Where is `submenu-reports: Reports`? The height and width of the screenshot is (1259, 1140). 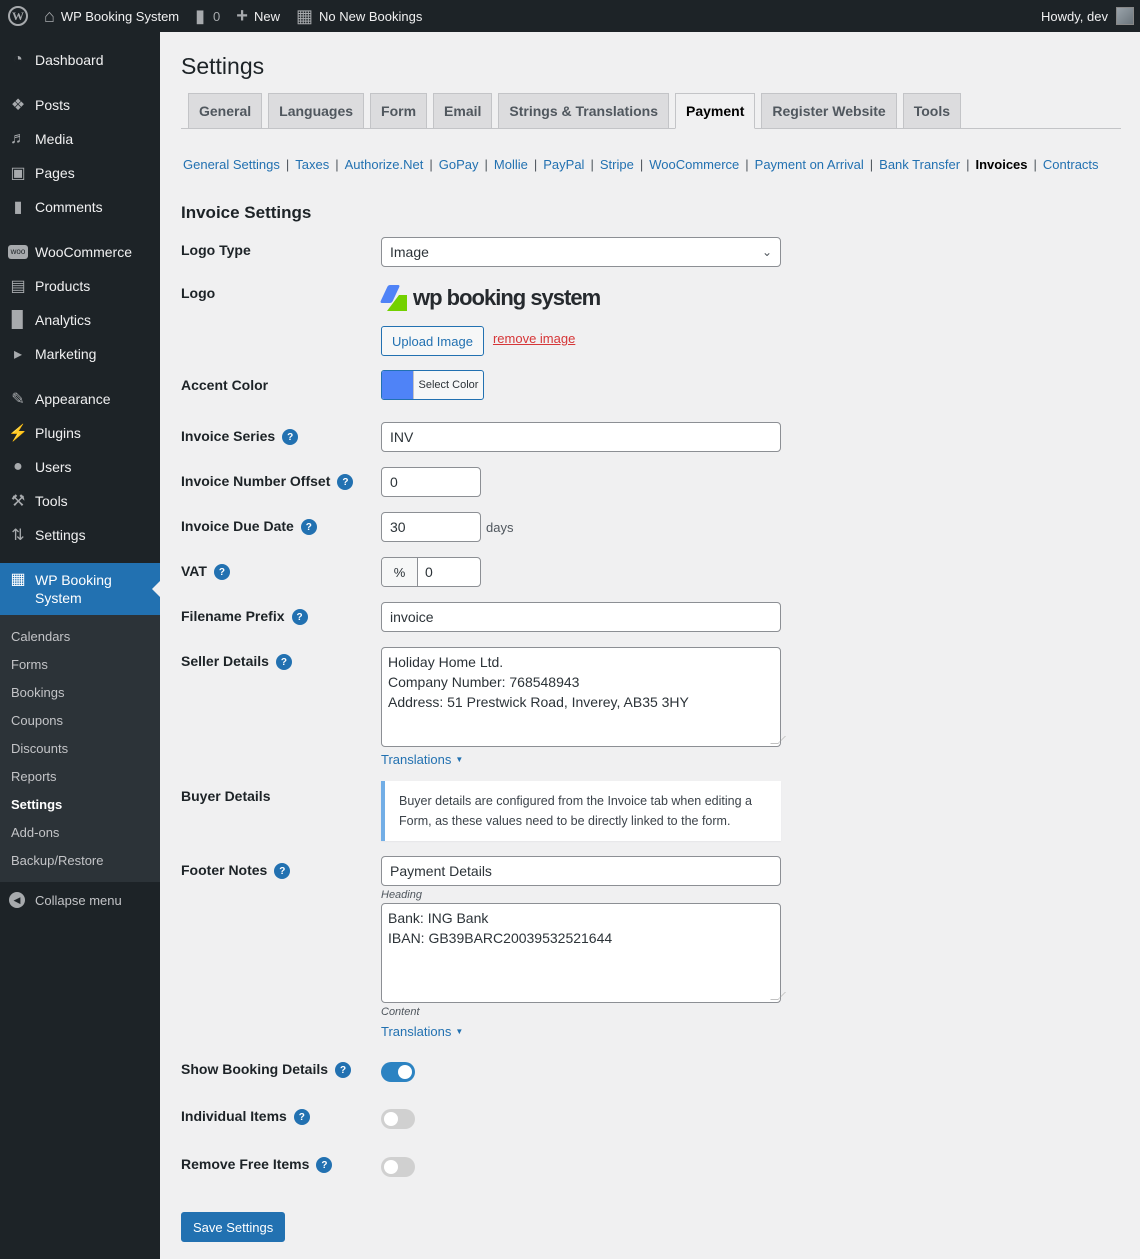 submenu-reports: Reports is located at coordinates (80, 776).